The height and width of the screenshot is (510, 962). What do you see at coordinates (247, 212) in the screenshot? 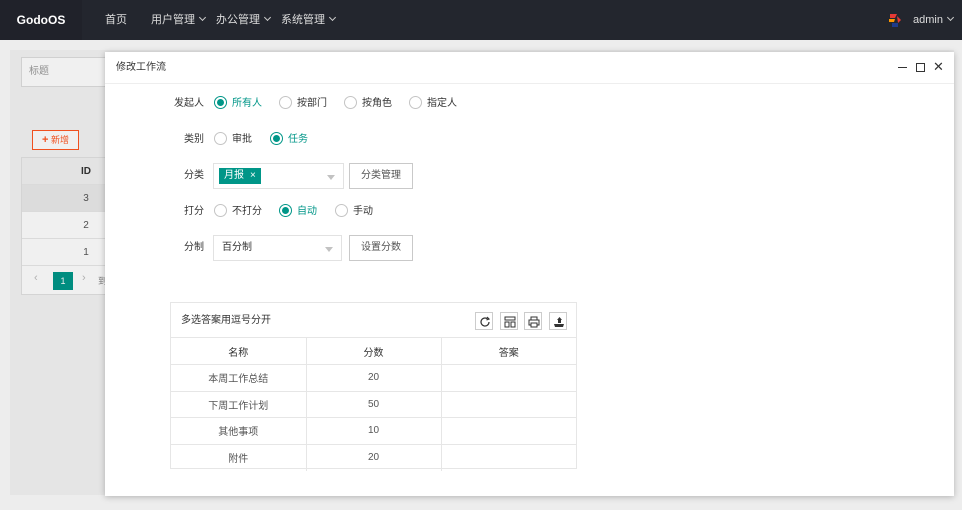
I see `radio-label: 不打分` at bounding box center [247, 212].